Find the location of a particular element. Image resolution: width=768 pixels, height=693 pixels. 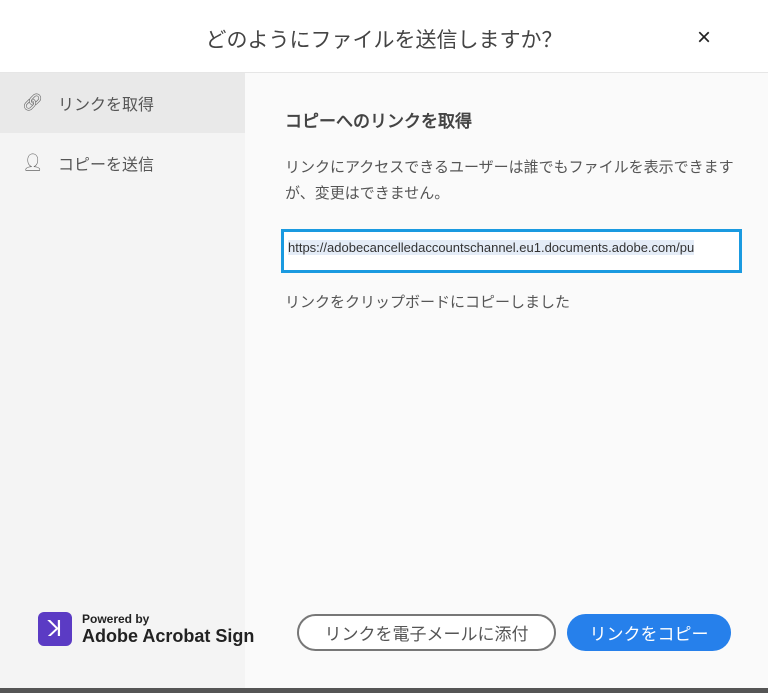

powered-by-label: Powered by is located at coordinates (116, 619).